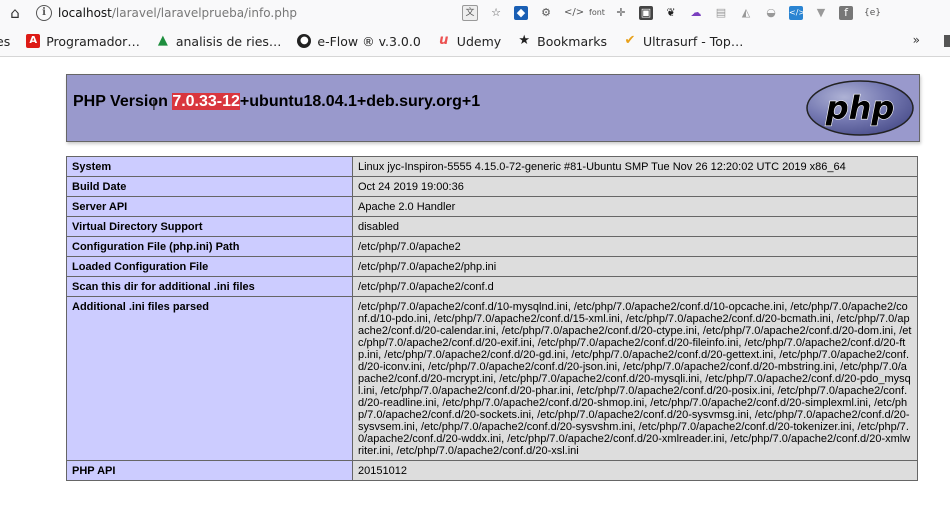  I want to click on extension-icon: ▣, so click(646, 13).